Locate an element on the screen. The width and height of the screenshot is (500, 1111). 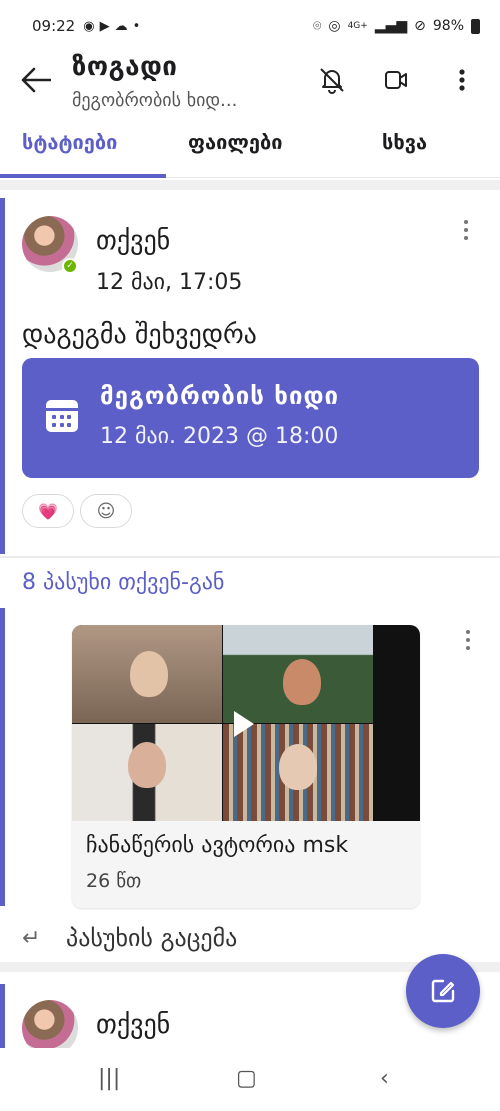
back-button is located at coordinates (36, 80).